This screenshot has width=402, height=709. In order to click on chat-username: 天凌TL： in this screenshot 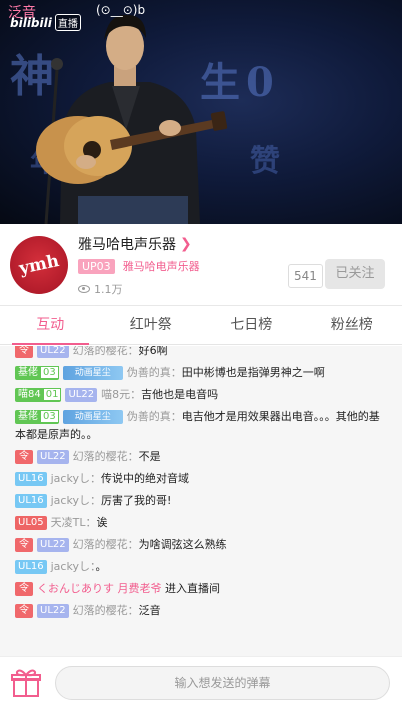, I will do `click(74, 522)`.